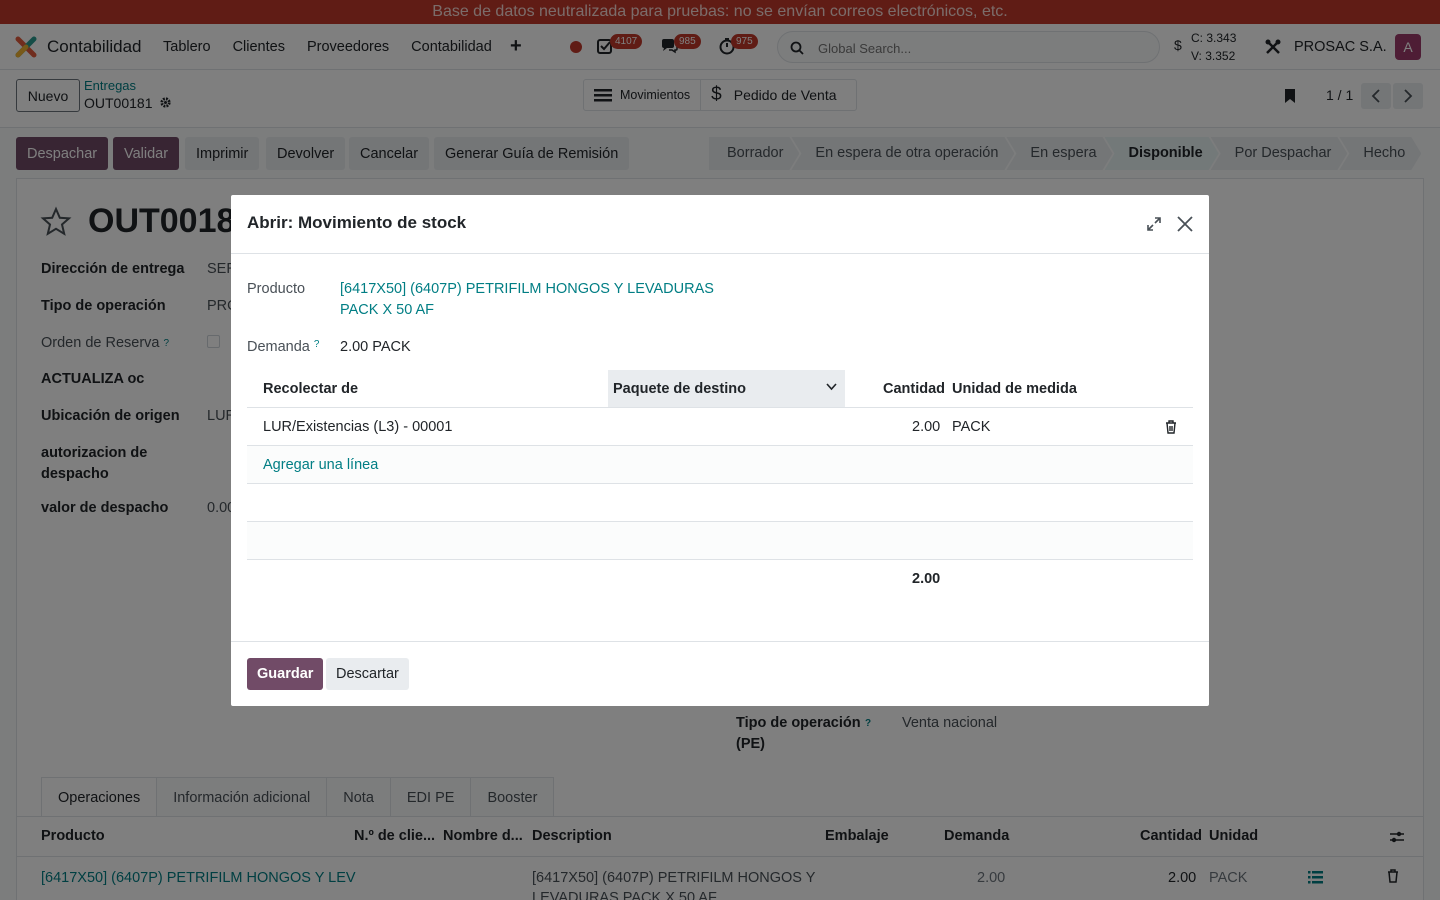 This screenshot has width=1440, height=900. What do you see at coordinates (367, 674) in the screenshot?
I see `discard-button: Descartar` at bounding box center [367, 674].